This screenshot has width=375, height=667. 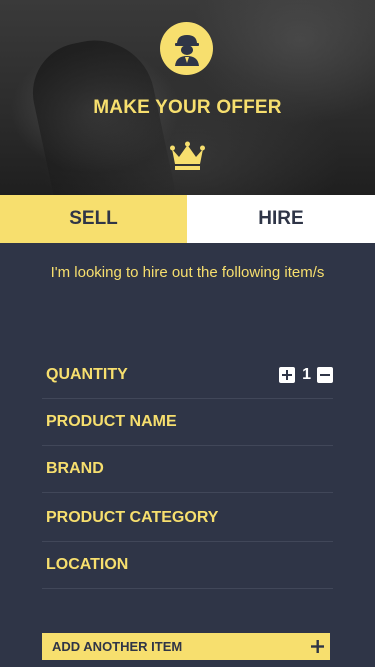 I want to click on offer-tabs: SELL HIRE, so click(x=187, y=219).